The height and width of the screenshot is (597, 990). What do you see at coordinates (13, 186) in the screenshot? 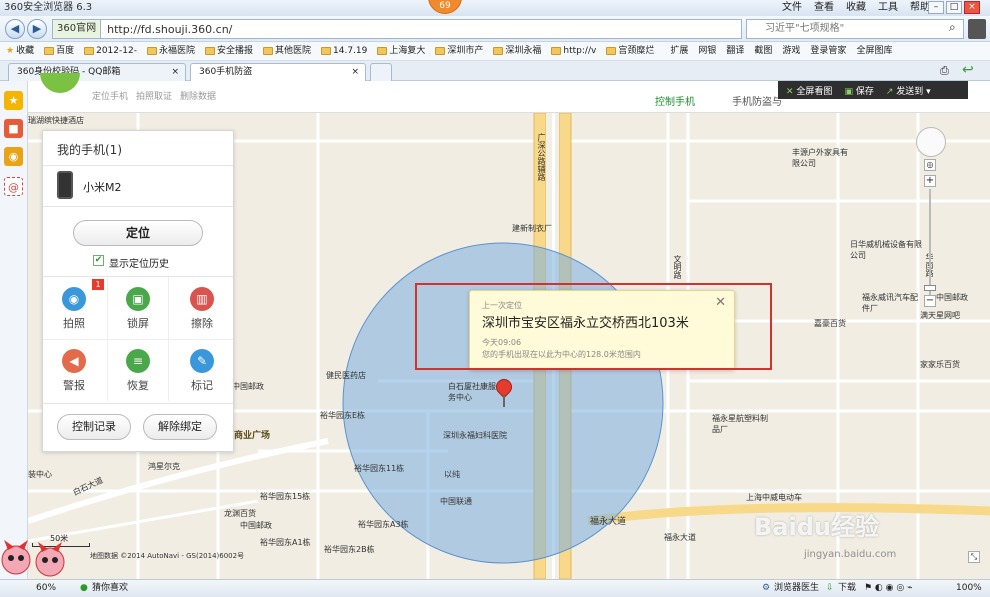
I see `mail-icon: @` at bounding box center [13, 186].